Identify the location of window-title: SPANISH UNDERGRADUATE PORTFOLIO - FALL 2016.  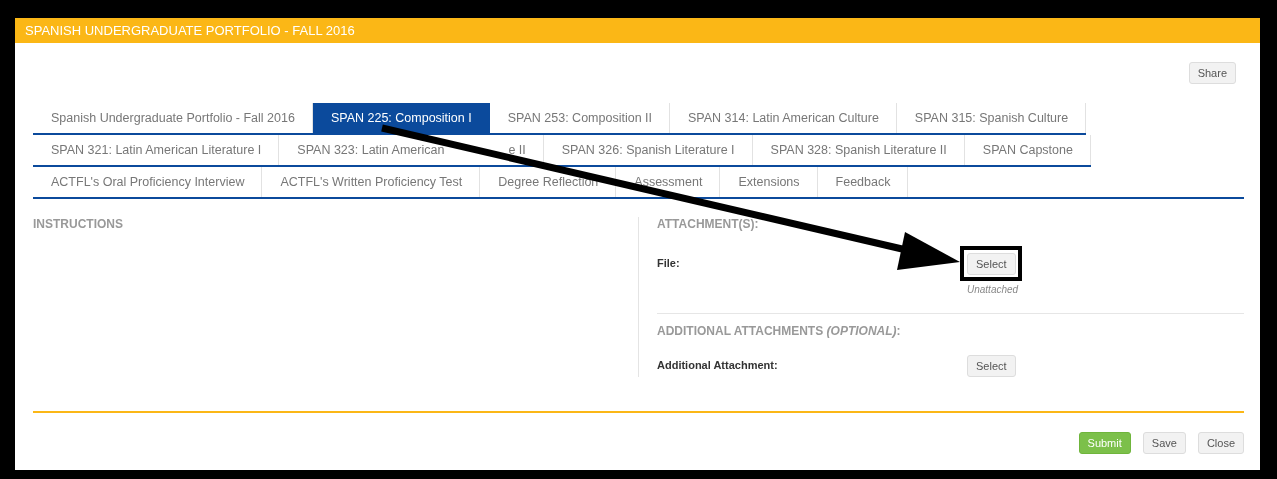
(637, 30).